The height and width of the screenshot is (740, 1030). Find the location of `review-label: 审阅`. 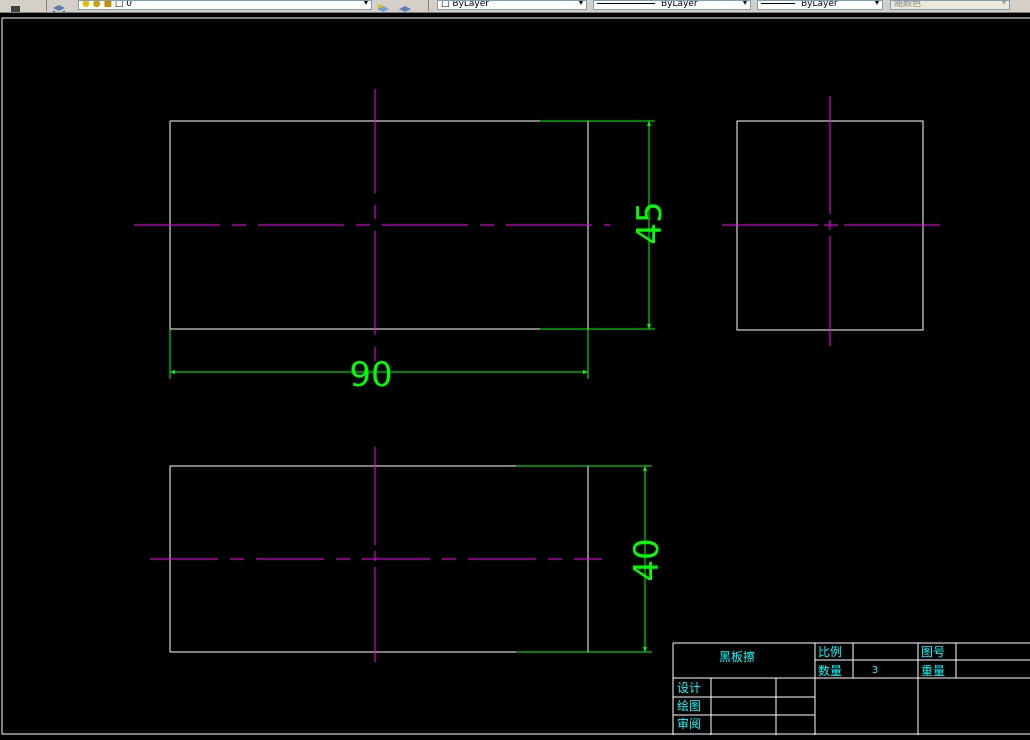

review-label: 审阅 is located at coordinates (689, 723).